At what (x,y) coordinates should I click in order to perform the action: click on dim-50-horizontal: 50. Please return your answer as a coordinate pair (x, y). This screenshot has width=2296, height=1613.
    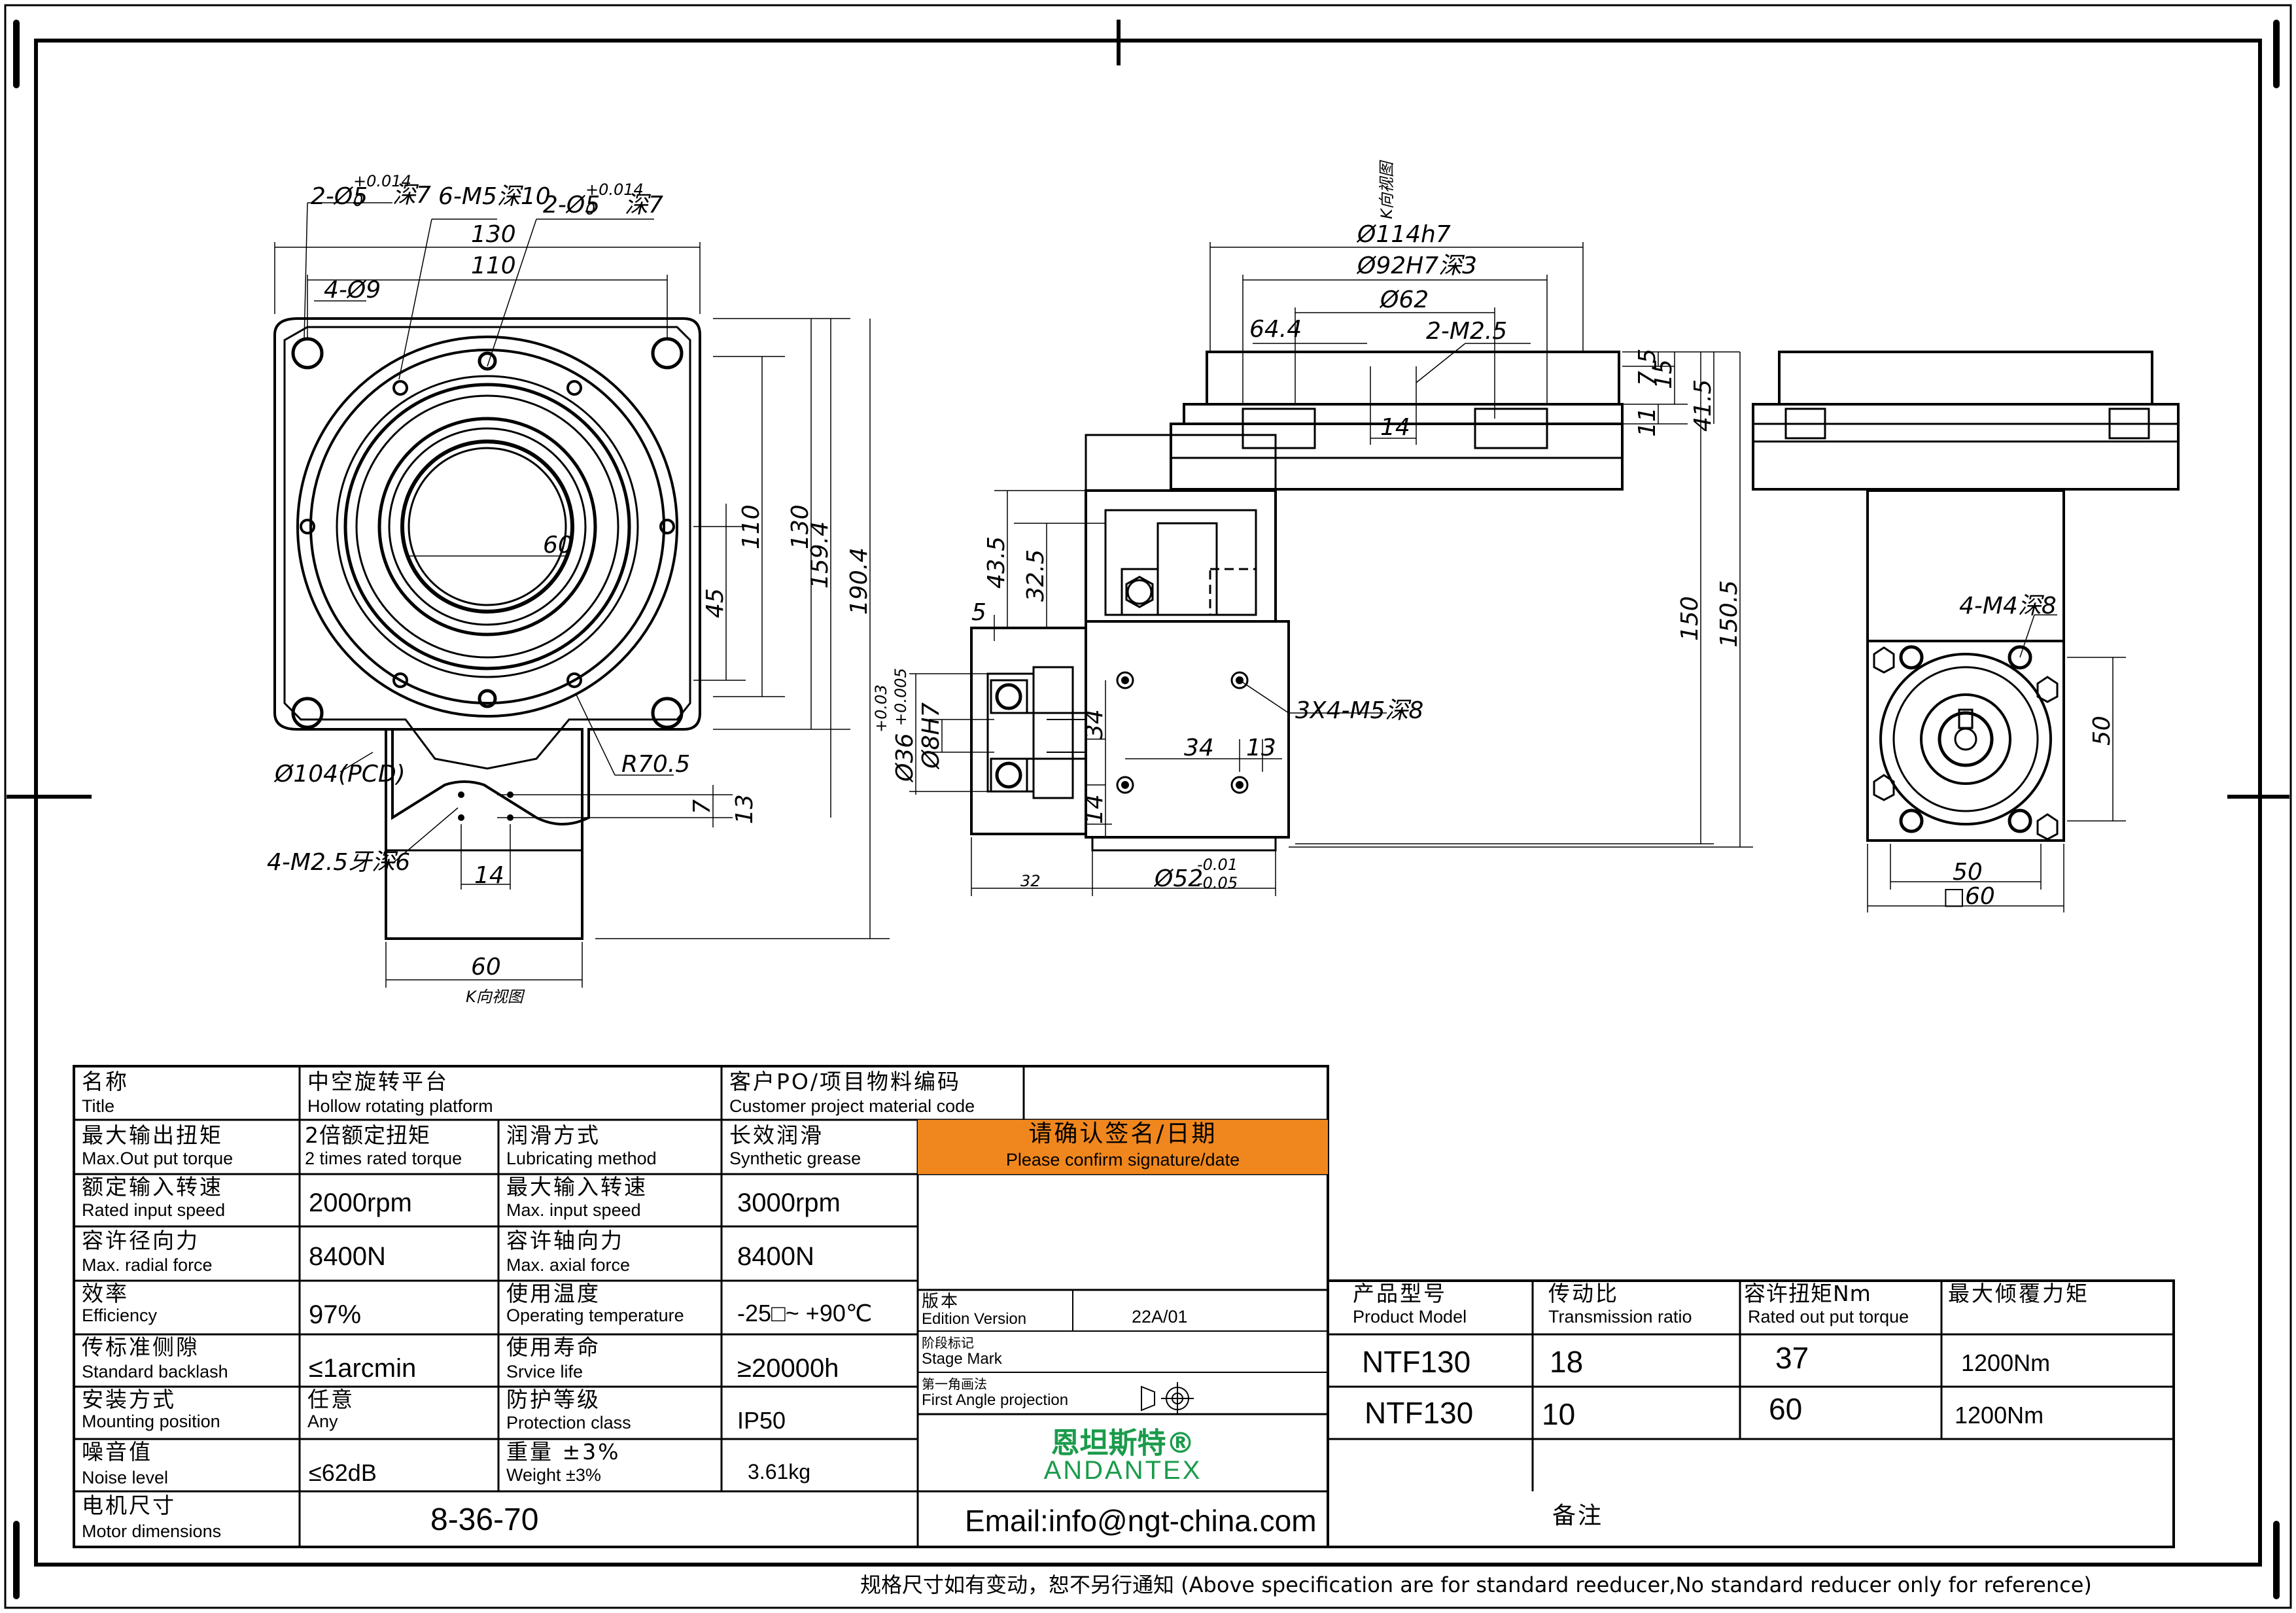
    Looking at the image, I should click on (1968, 872).